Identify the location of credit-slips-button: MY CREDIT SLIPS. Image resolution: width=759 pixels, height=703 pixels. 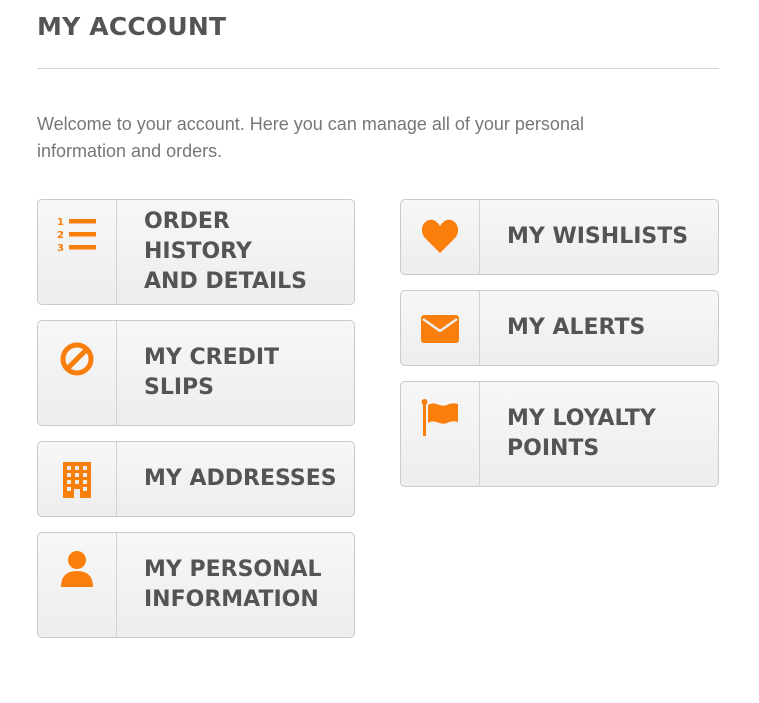
(196, 373).